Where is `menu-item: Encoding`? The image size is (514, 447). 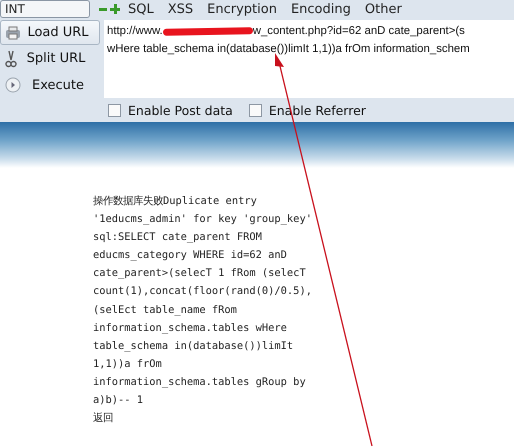
menu-item: Encoding is located at coordinates (320, 9).